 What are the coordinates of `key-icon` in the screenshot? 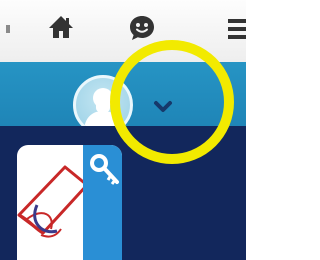 It's located at (104, 169).